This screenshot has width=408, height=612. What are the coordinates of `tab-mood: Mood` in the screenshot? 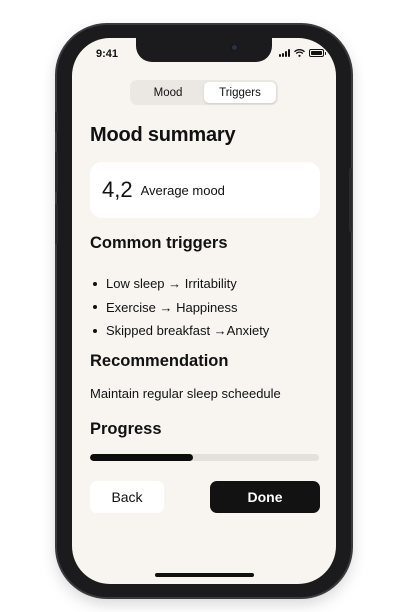 It's located at (168, 92).